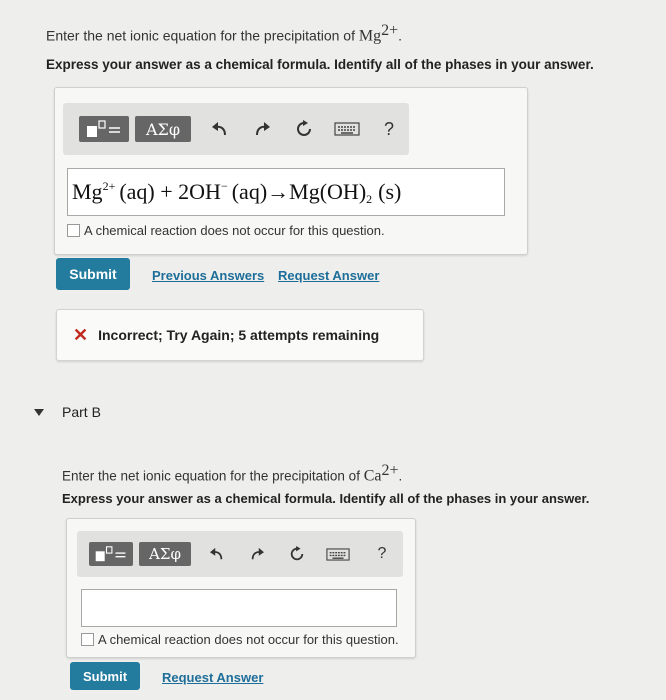 The height and width of the screenshot is (700, 666). What do you see at coordinates (239, 608) in the screenshot?
I see `part-b-answer-input` at bounding box center [239, 608].